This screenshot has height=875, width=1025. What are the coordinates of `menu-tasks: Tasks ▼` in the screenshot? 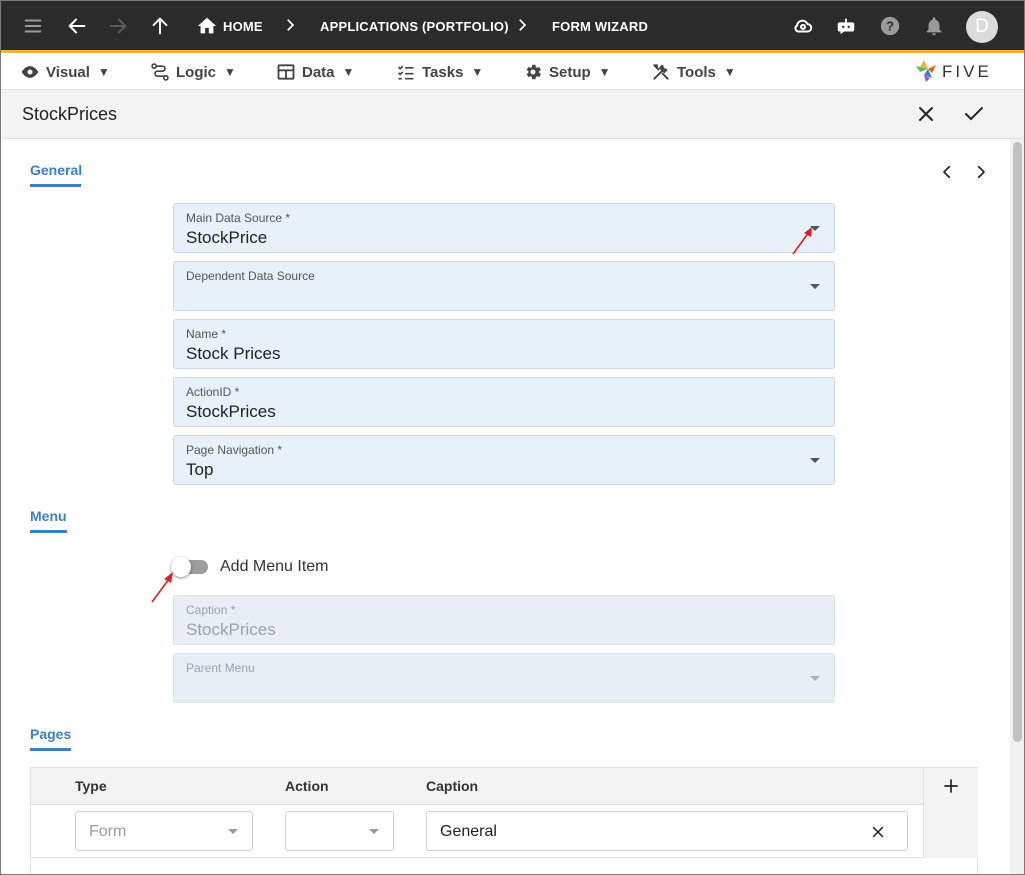 It's located at (439, 72).